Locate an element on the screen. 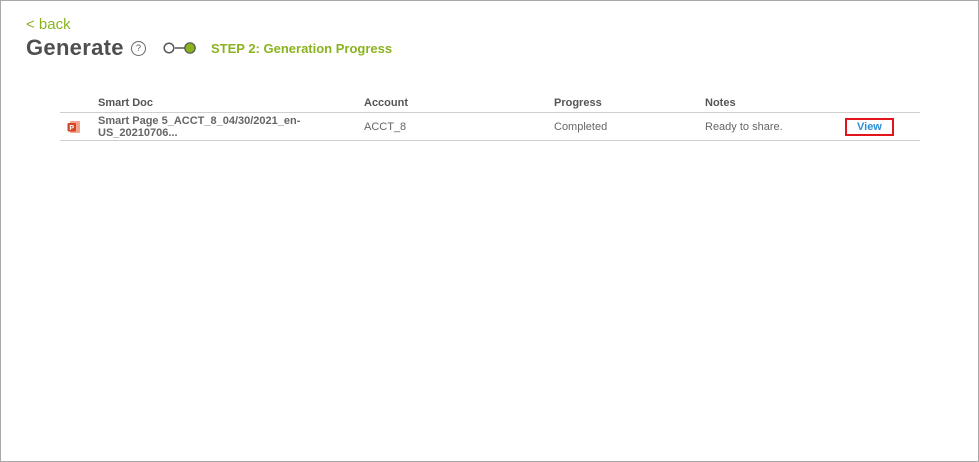 The width and height of the screenshot is (979, 462). action-cell: View is located at coordinates (882, 126).